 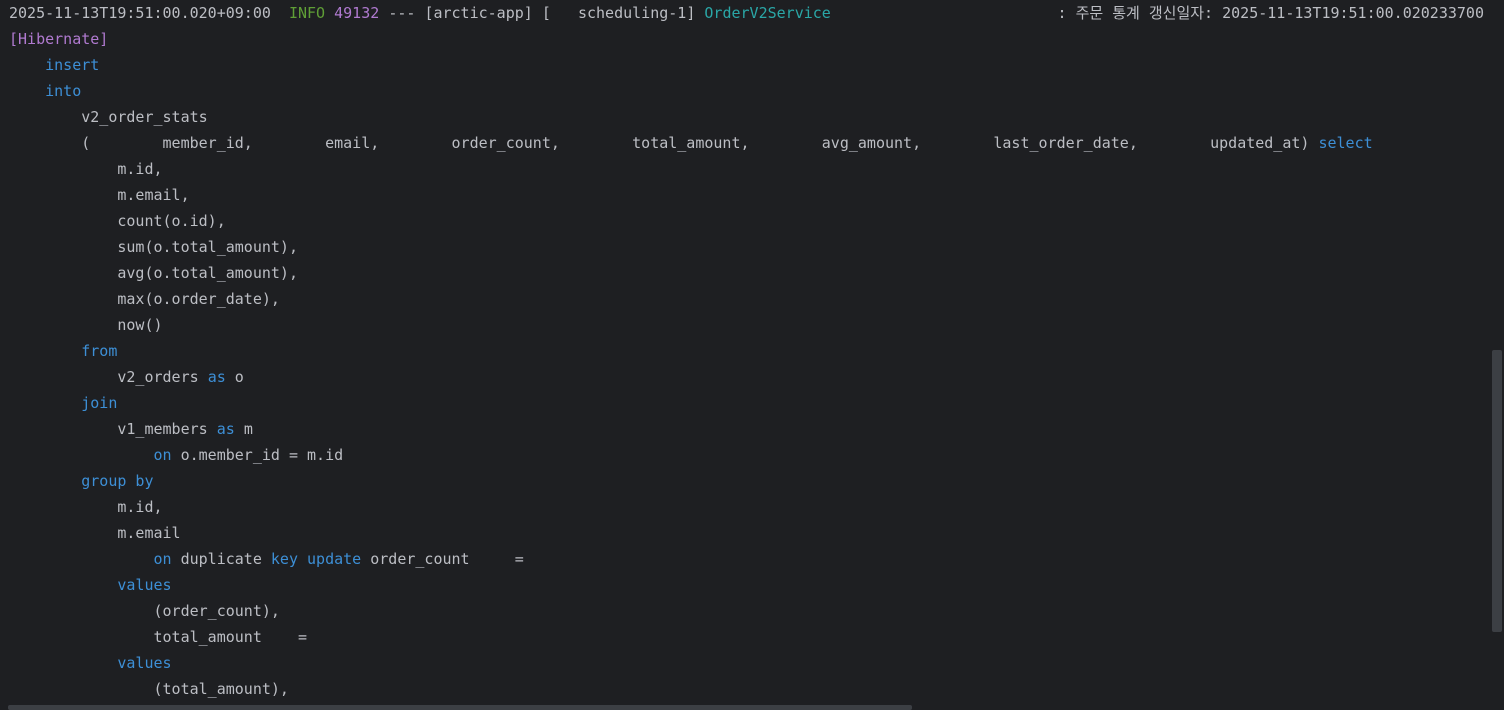 What do you see at coordinates (117, 481) in the screenshot?
I see `sql-keyword-group-by: group by` at bounding box center [117, 481].